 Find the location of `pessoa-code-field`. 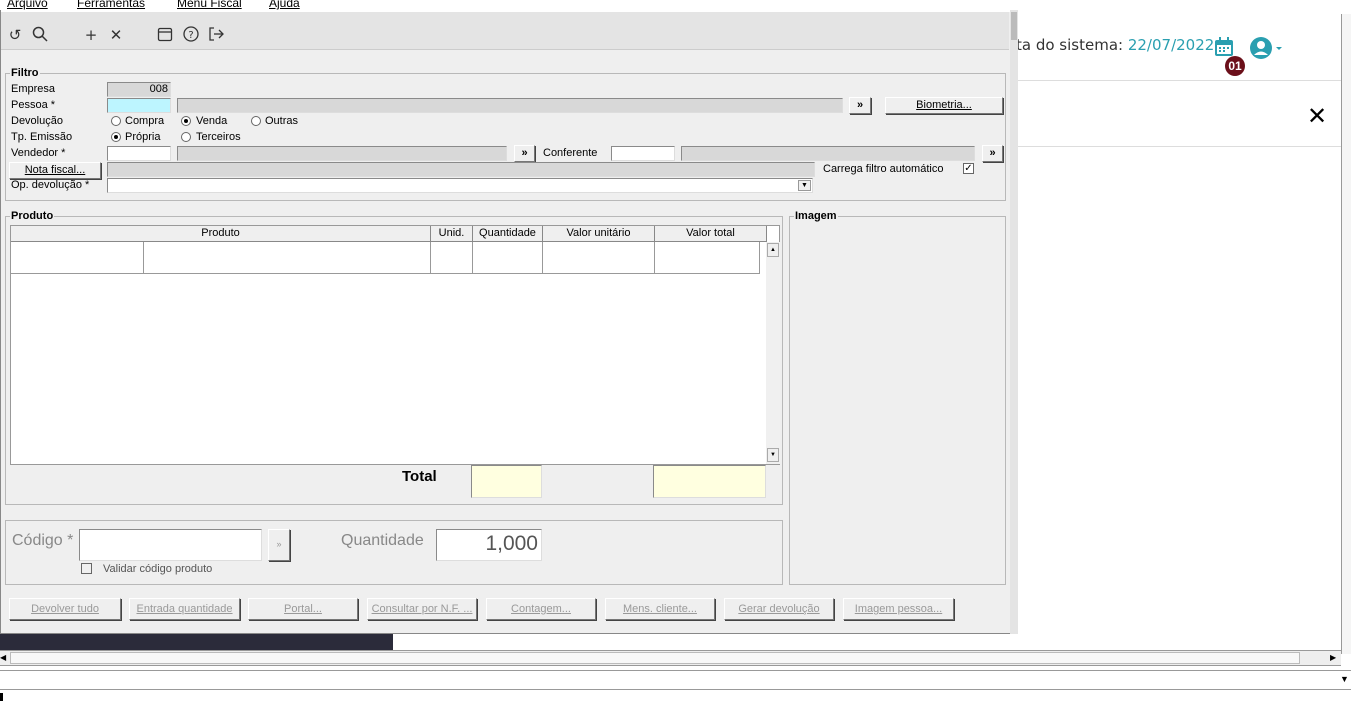

pessoa-code-field is located at coordinates (139, 105).